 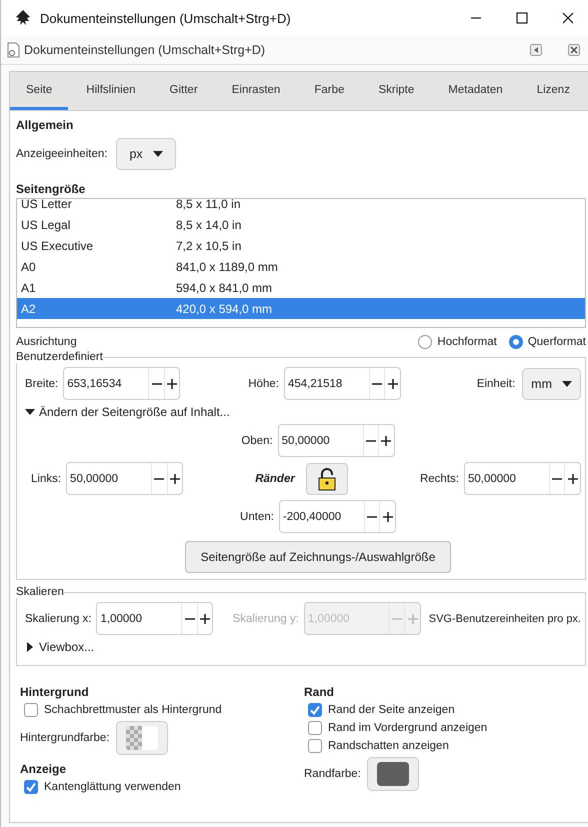 I want to click on list-row: US Letter 8,5 x 11,0 in, so click(x=301, y=206).